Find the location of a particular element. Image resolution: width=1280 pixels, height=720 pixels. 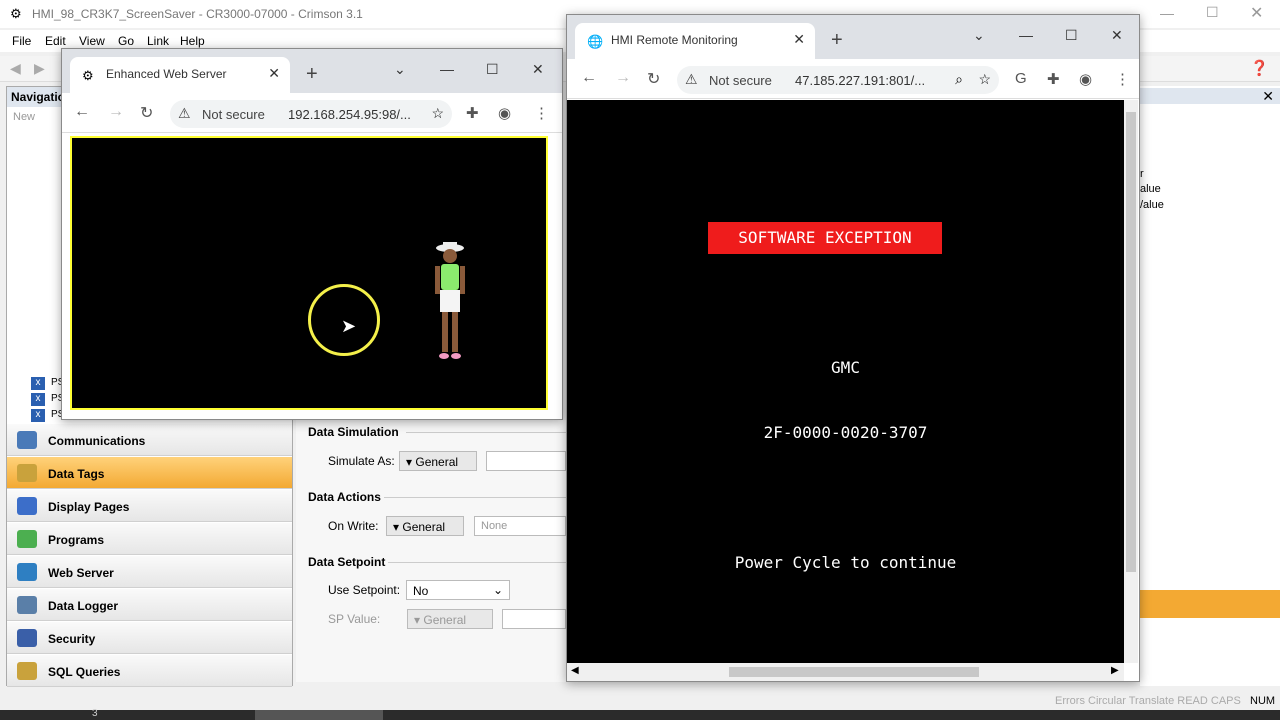

horizontal-scroll-thumb is located at coordinates (854, 672).